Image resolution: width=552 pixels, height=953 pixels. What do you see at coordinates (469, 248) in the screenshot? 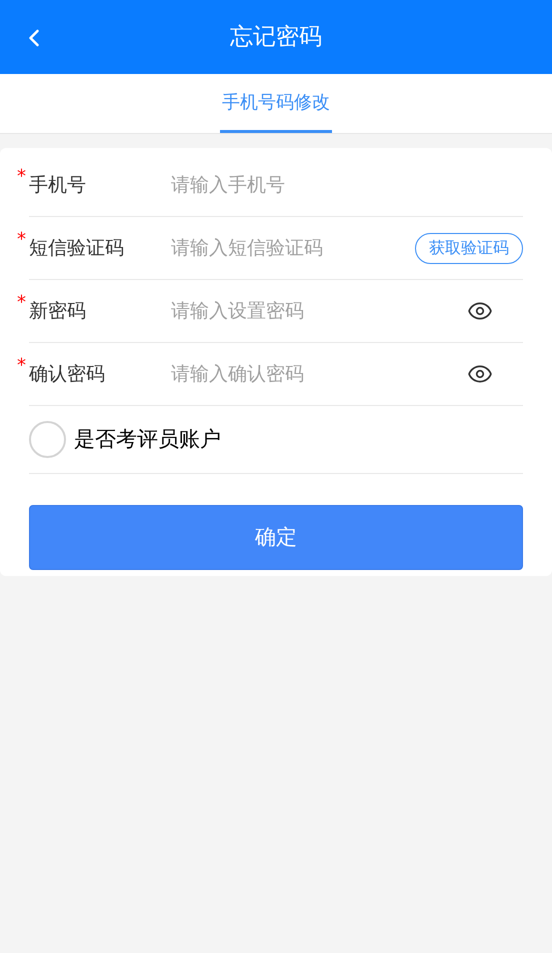
I see `get-code-button: 获取验证码` at bounding box center [469, 248].